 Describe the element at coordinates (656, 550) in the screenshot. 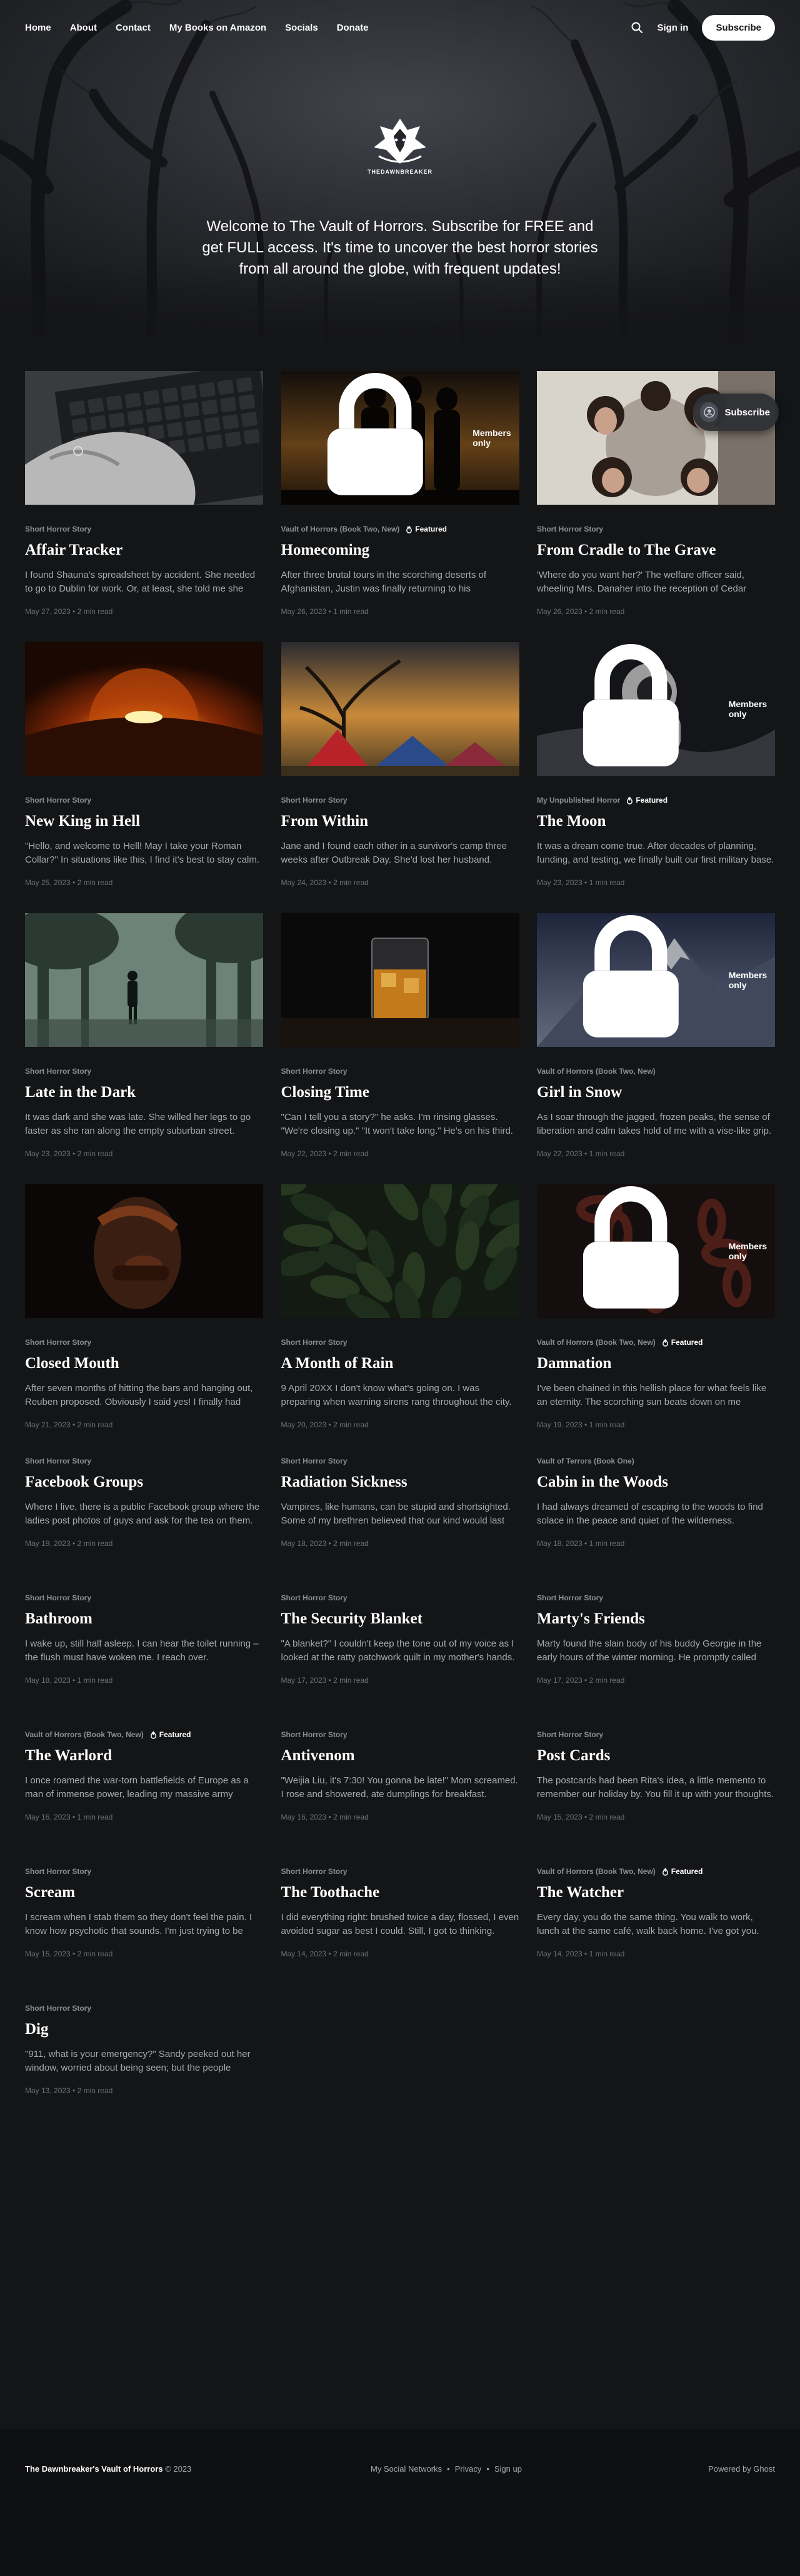

I see `post-title: From Cradle to The Grave` at that location.